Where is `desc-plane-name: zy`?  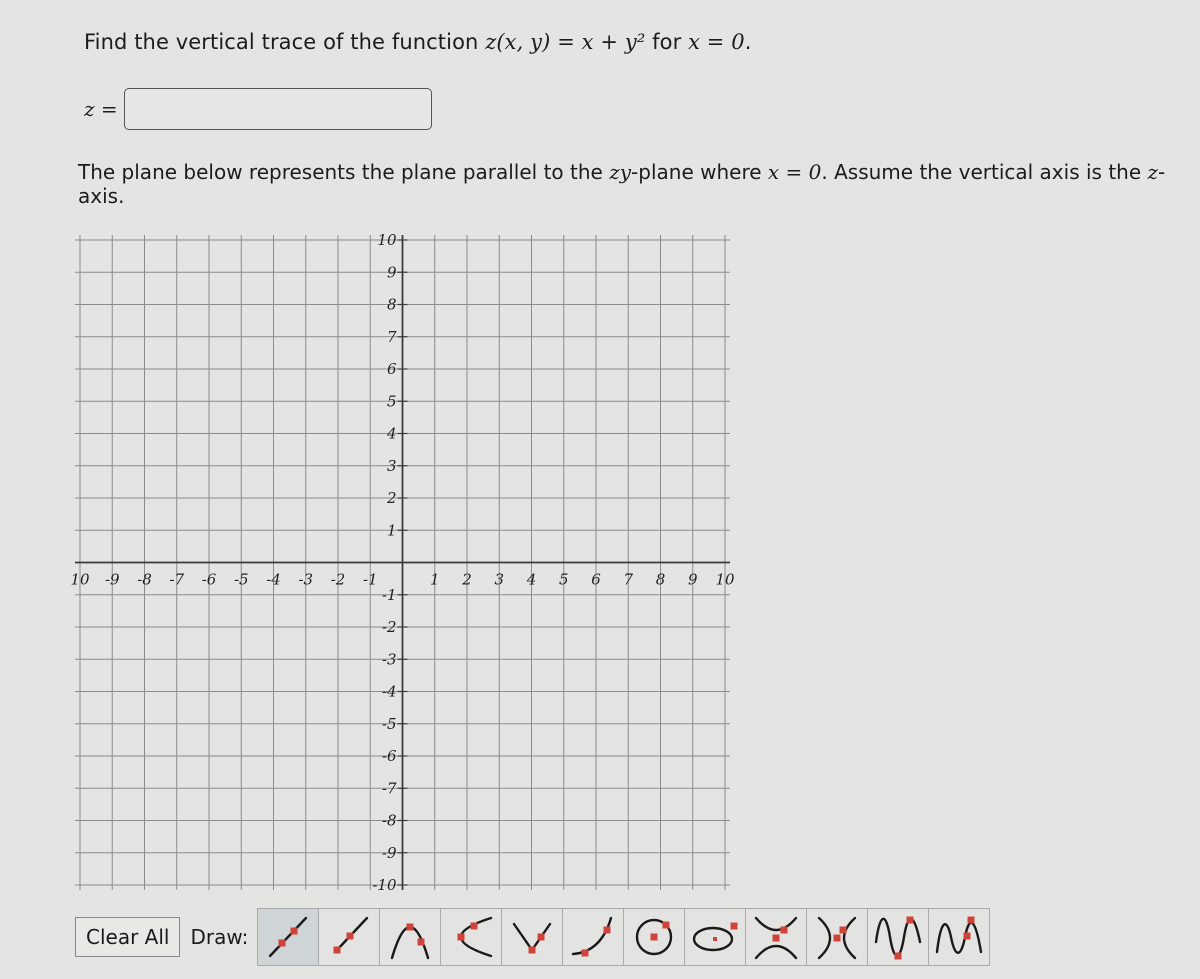 desc-plane-name: zy is located at coordinates (620, 172).